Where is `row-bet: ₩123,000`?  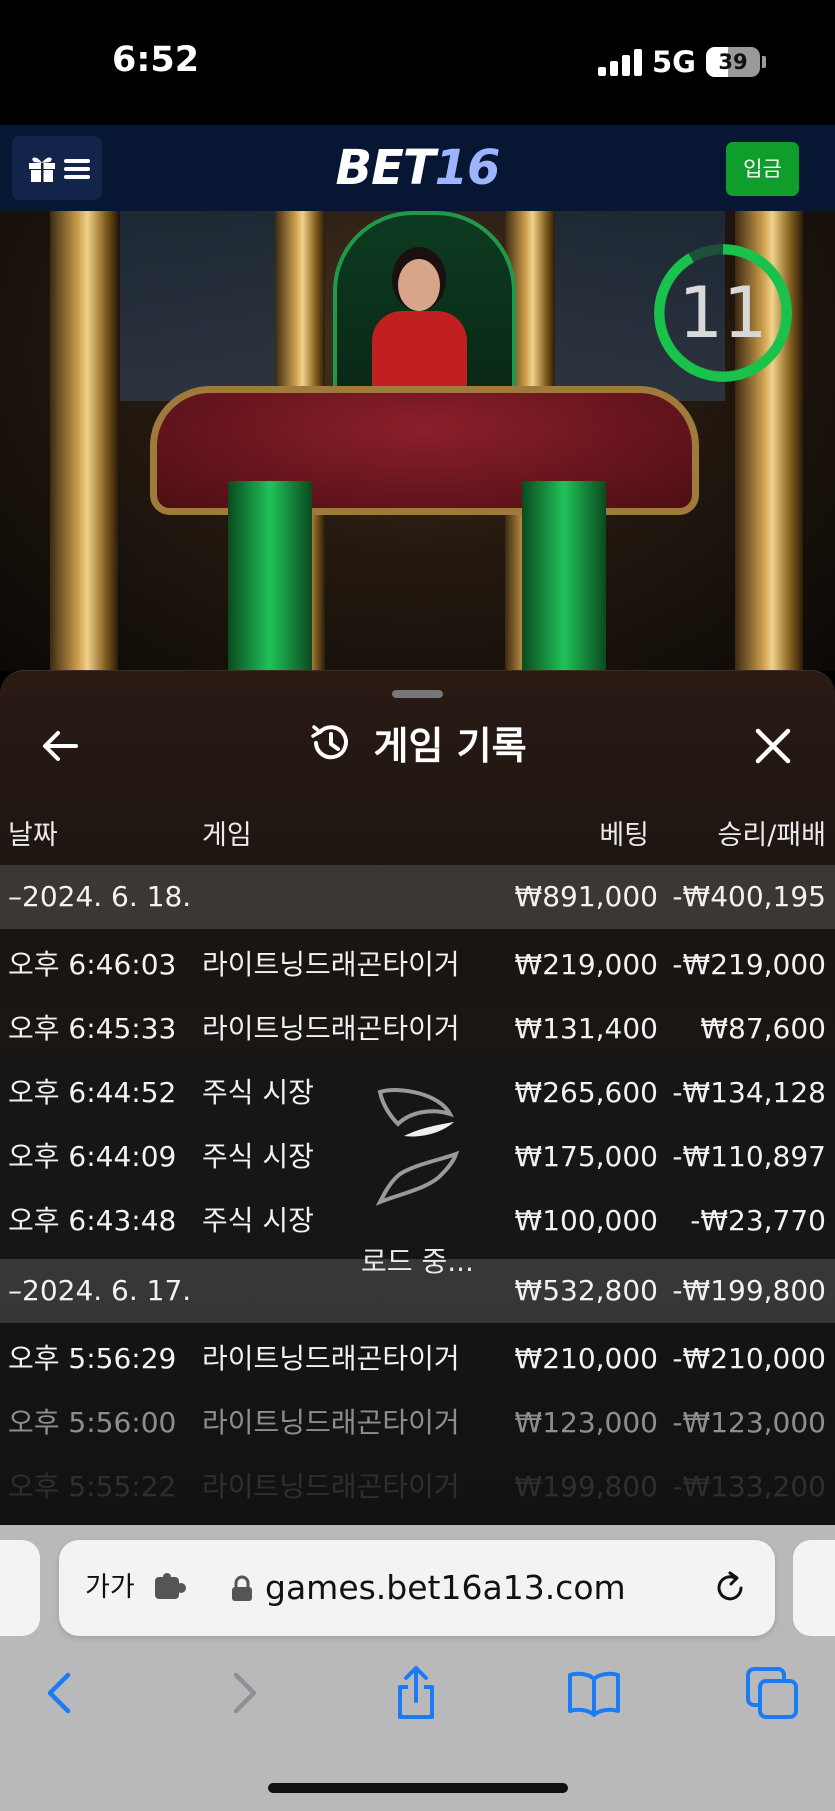
row-bet: ₩123,000 is located at coordinates (586, 1422).